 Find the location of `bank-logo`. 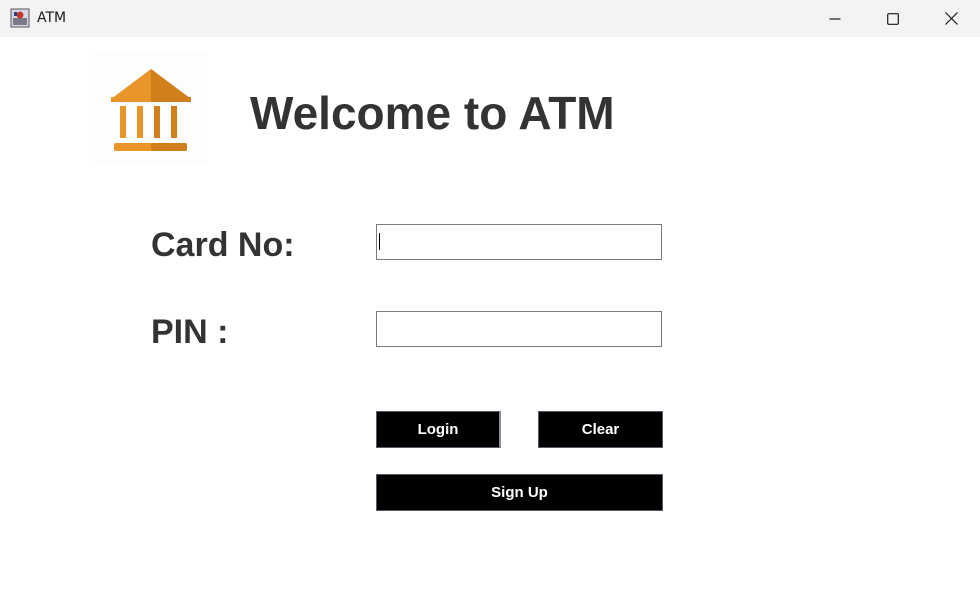

bank-logo is located at coordinates (149, 108).